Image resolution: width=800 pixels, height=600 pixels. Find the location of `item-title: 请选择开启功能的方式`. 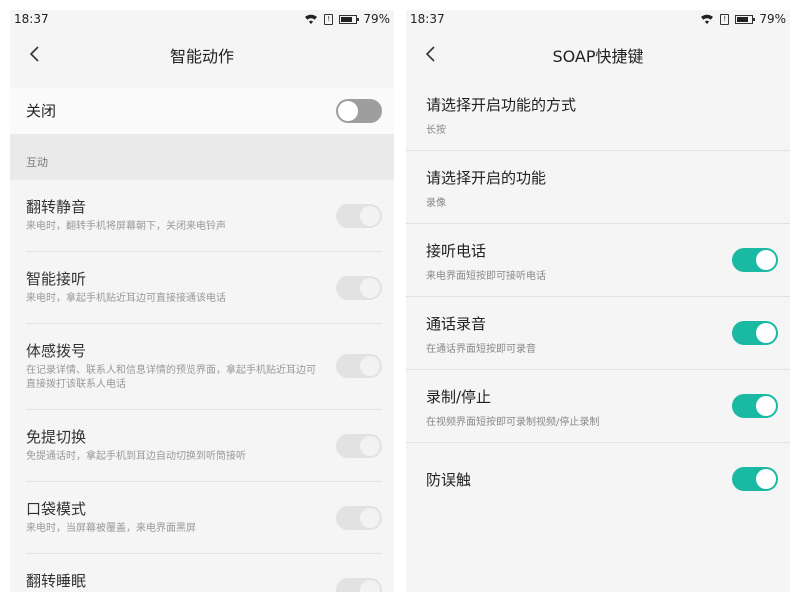

item-title: 请选择开启功能的方式 is located at coordinates (501, 105).